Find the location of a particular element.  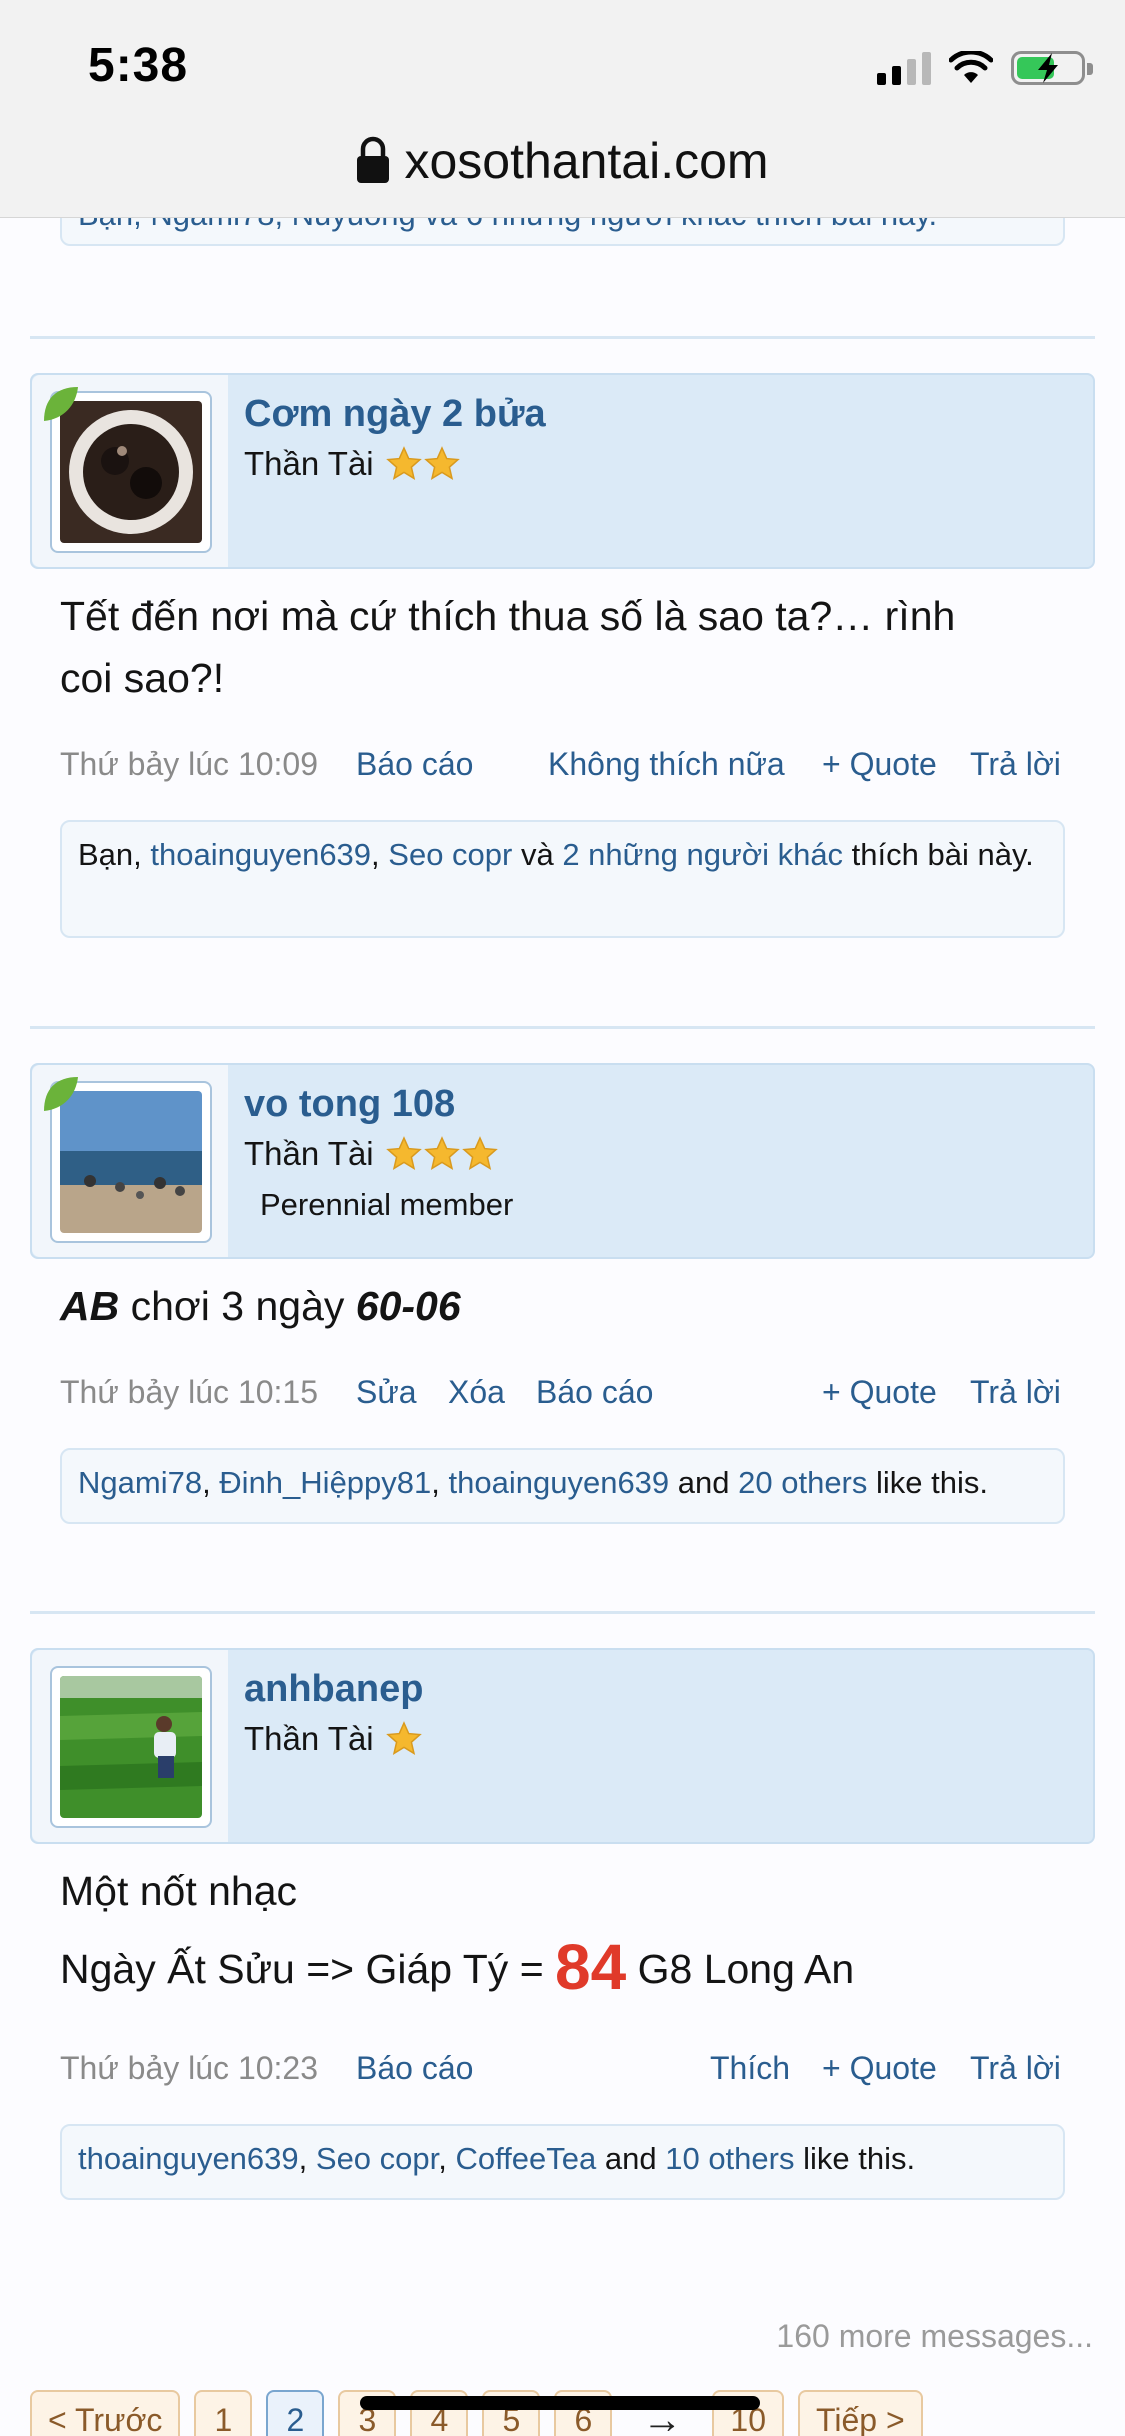

others-link: 2 những người khác is located at coordinates (702, 854).